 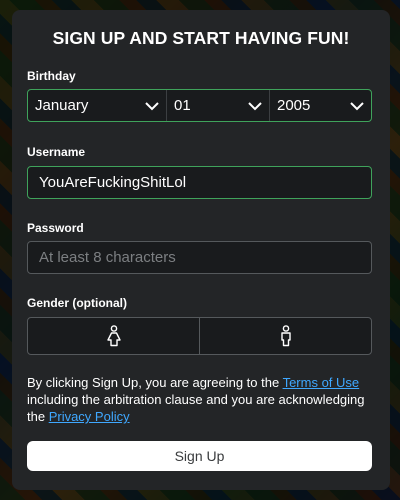 I want to click on password-label: Password, so click(x=55, y=228).